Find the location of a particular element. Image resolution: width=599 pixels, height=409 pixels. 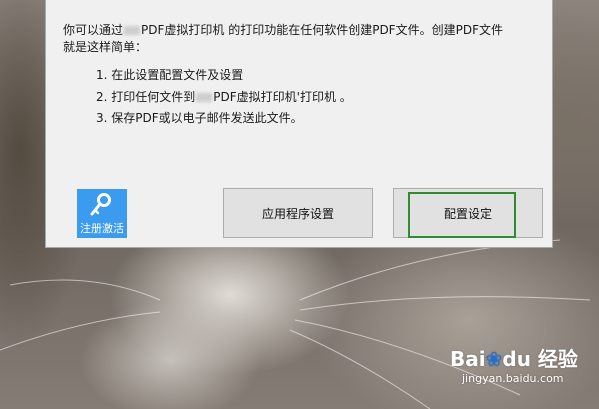

baidu-jingyan-logo: Bai❀du 经验 is located at coordinates (514, 359).